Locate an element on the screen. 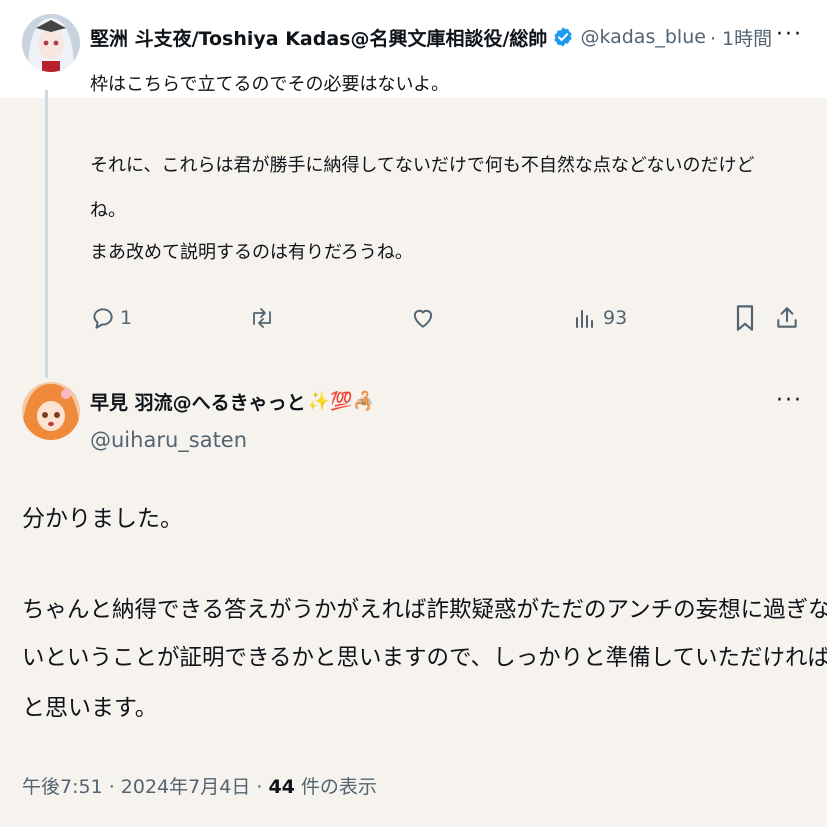  handle: @kadas_blue is located at coordinates (643, 37).